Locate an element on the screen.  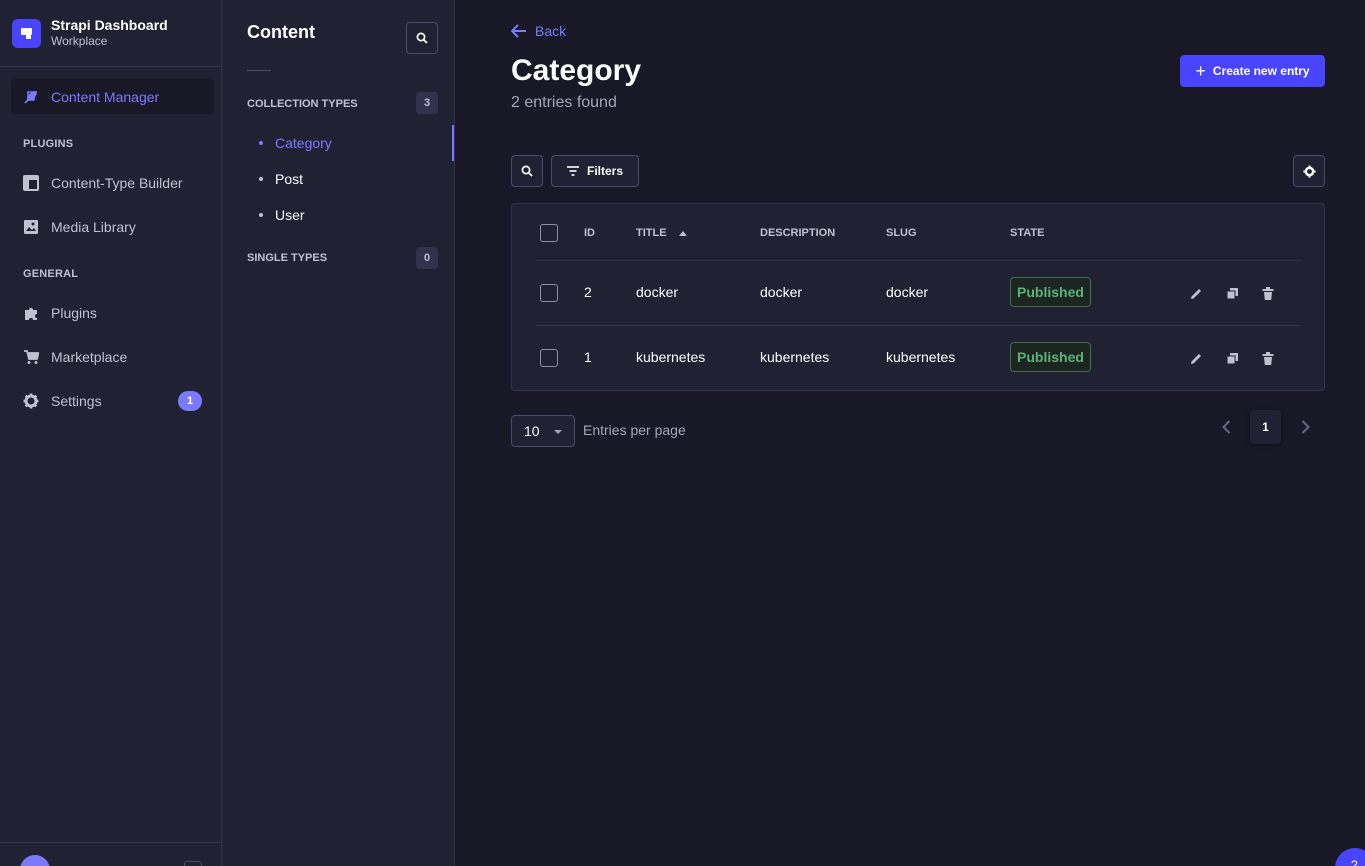
sidebar-item-marketplace: Marketplace is located at coordinates (112, 356).